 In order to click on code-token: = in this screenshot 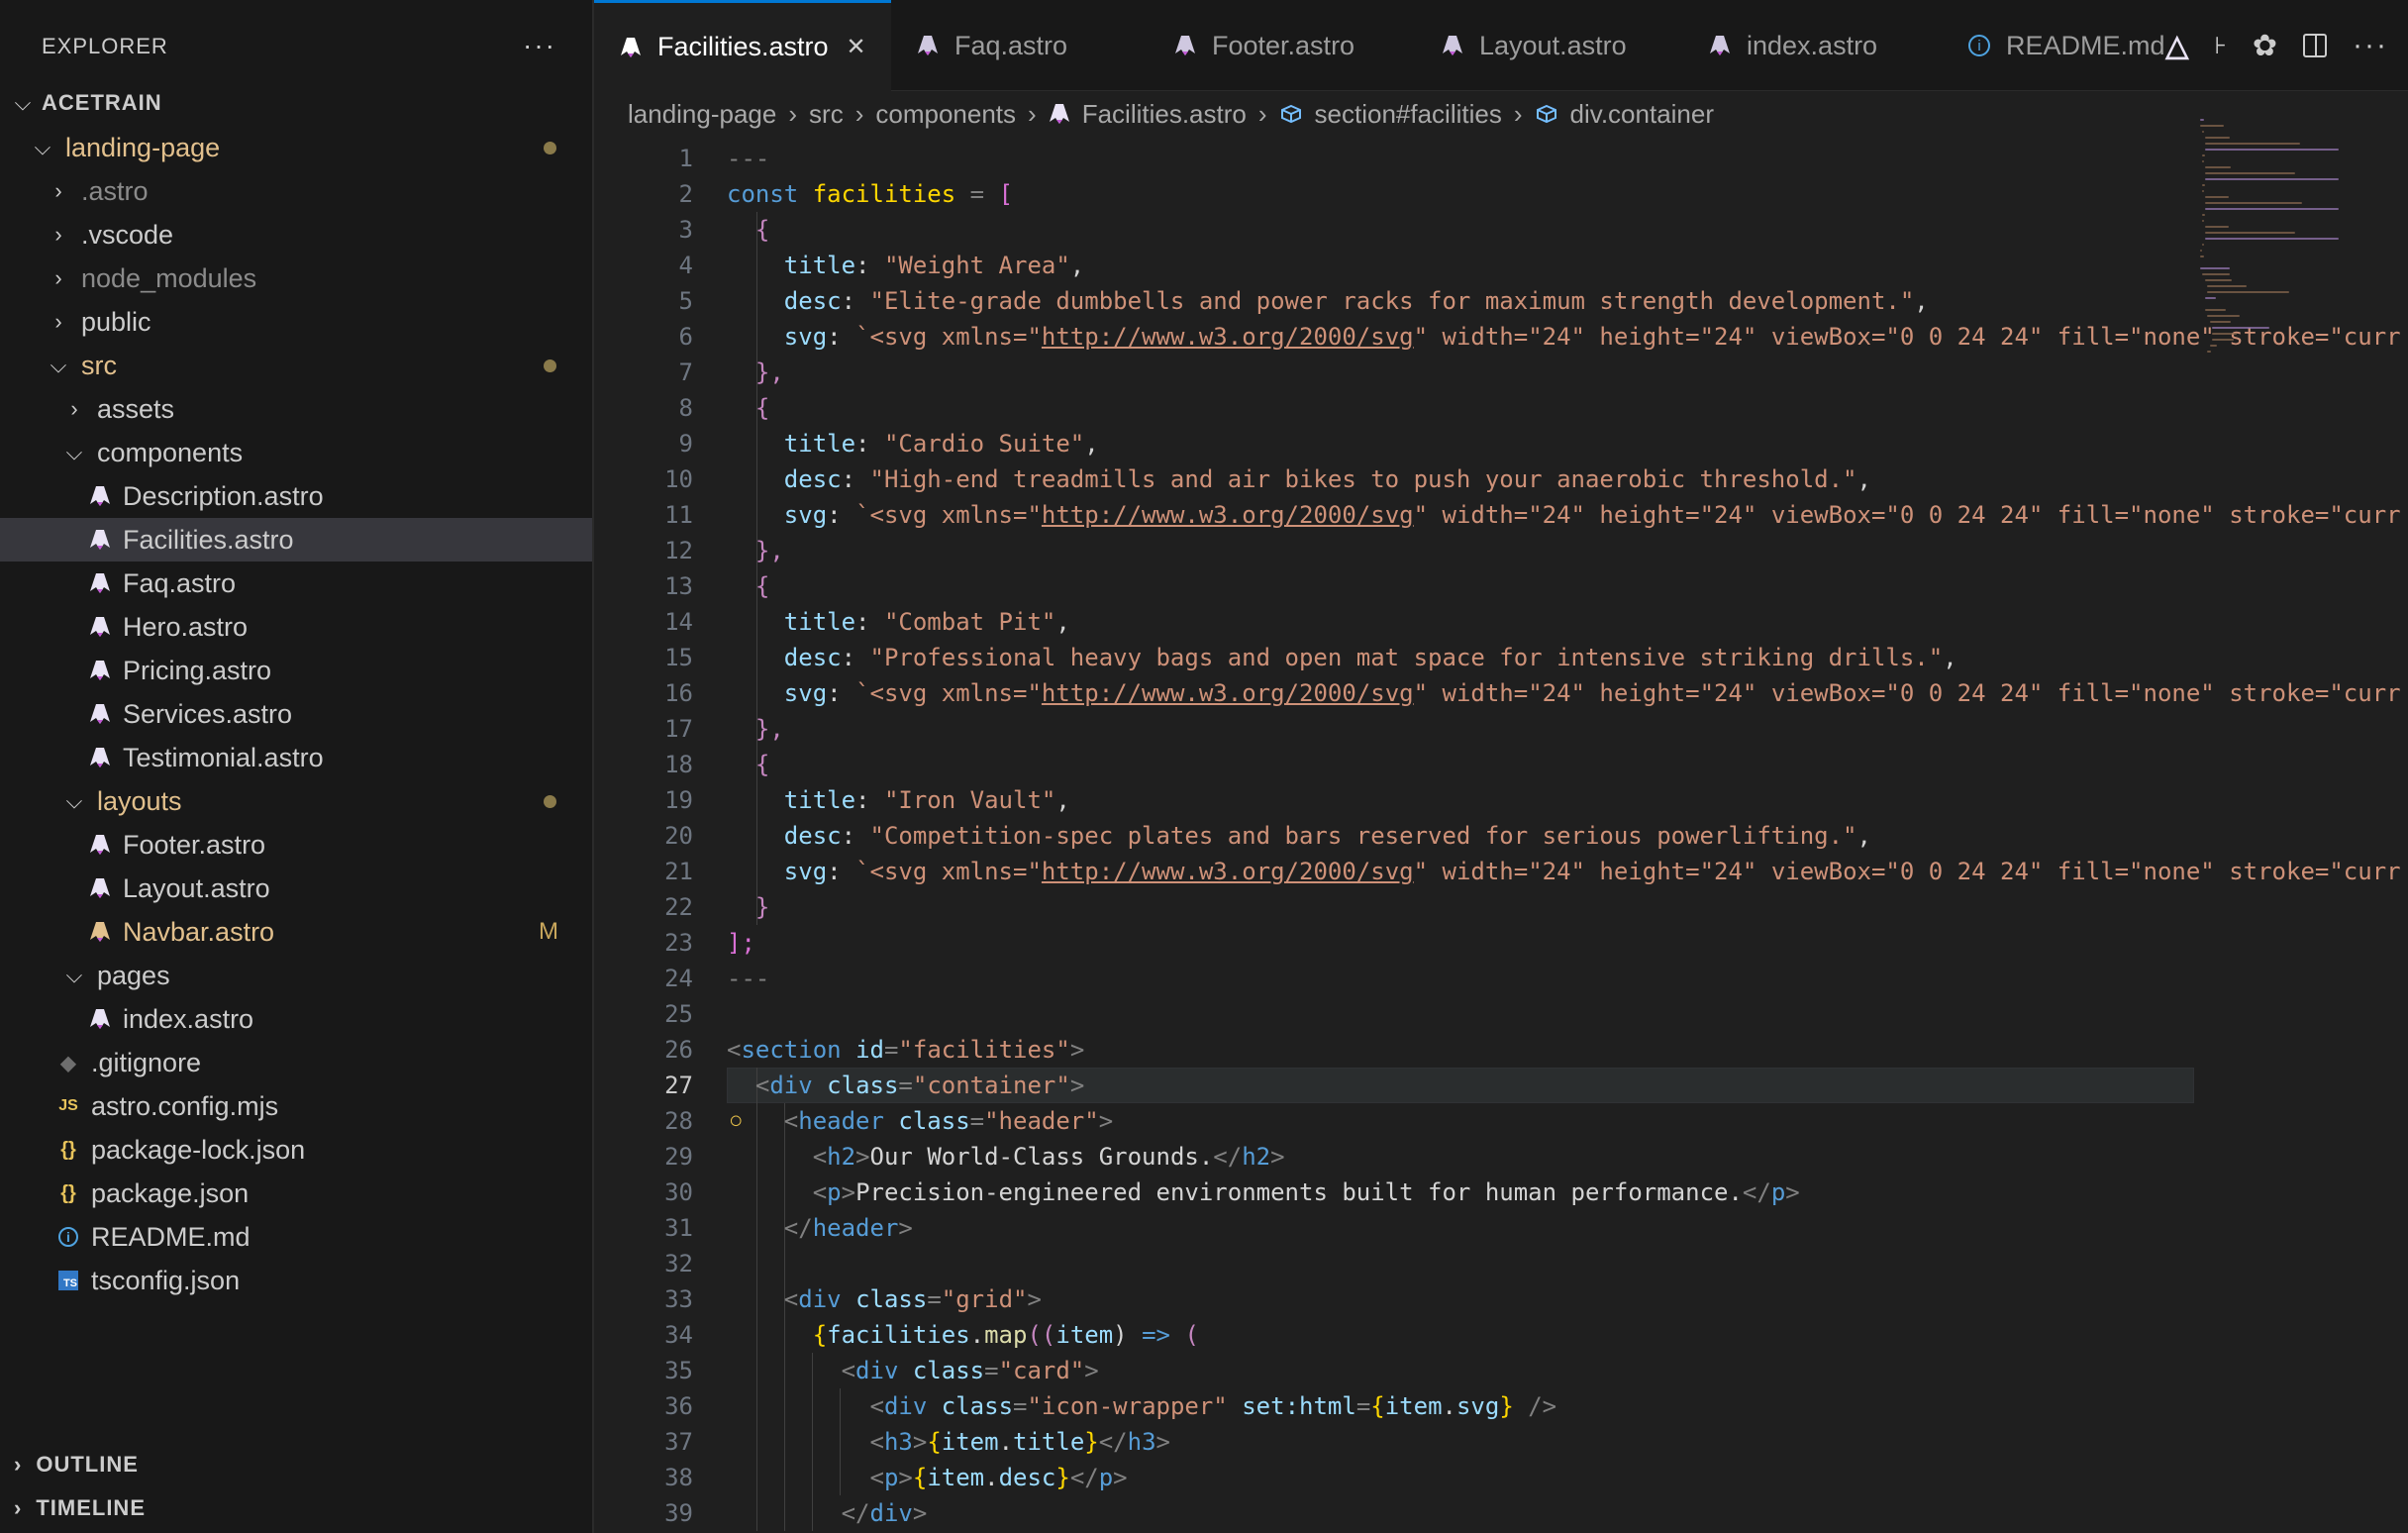, I will do `click(1363, 1406)`.